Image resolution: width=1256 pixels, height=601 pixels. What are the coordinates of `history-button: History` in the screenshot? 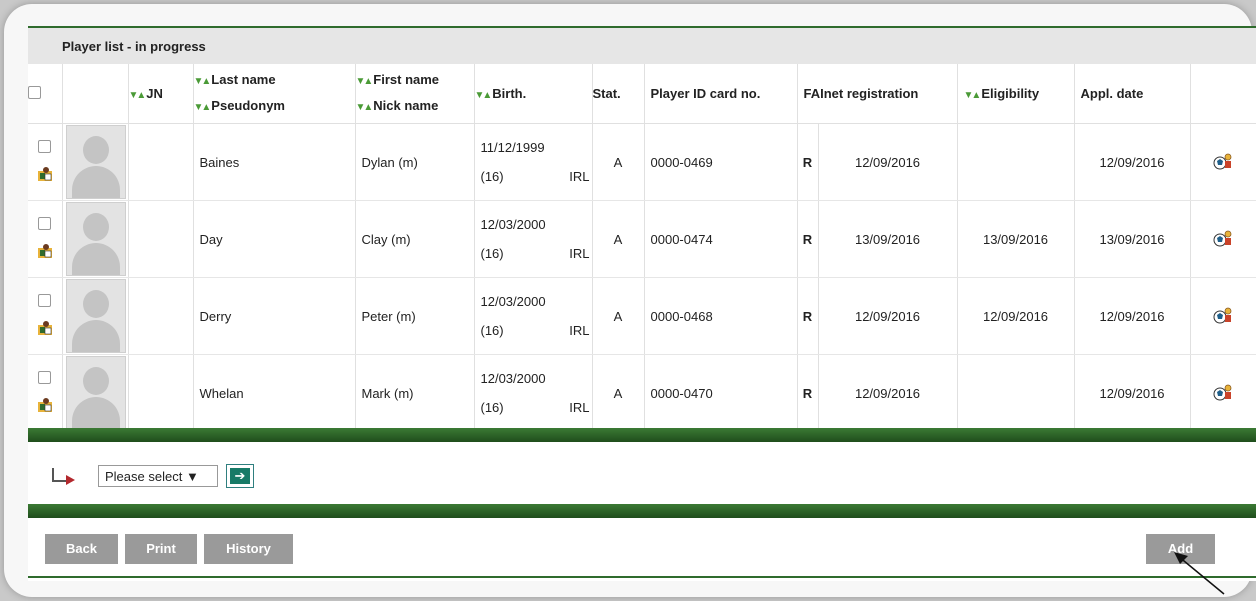 It's located at (248, 549).